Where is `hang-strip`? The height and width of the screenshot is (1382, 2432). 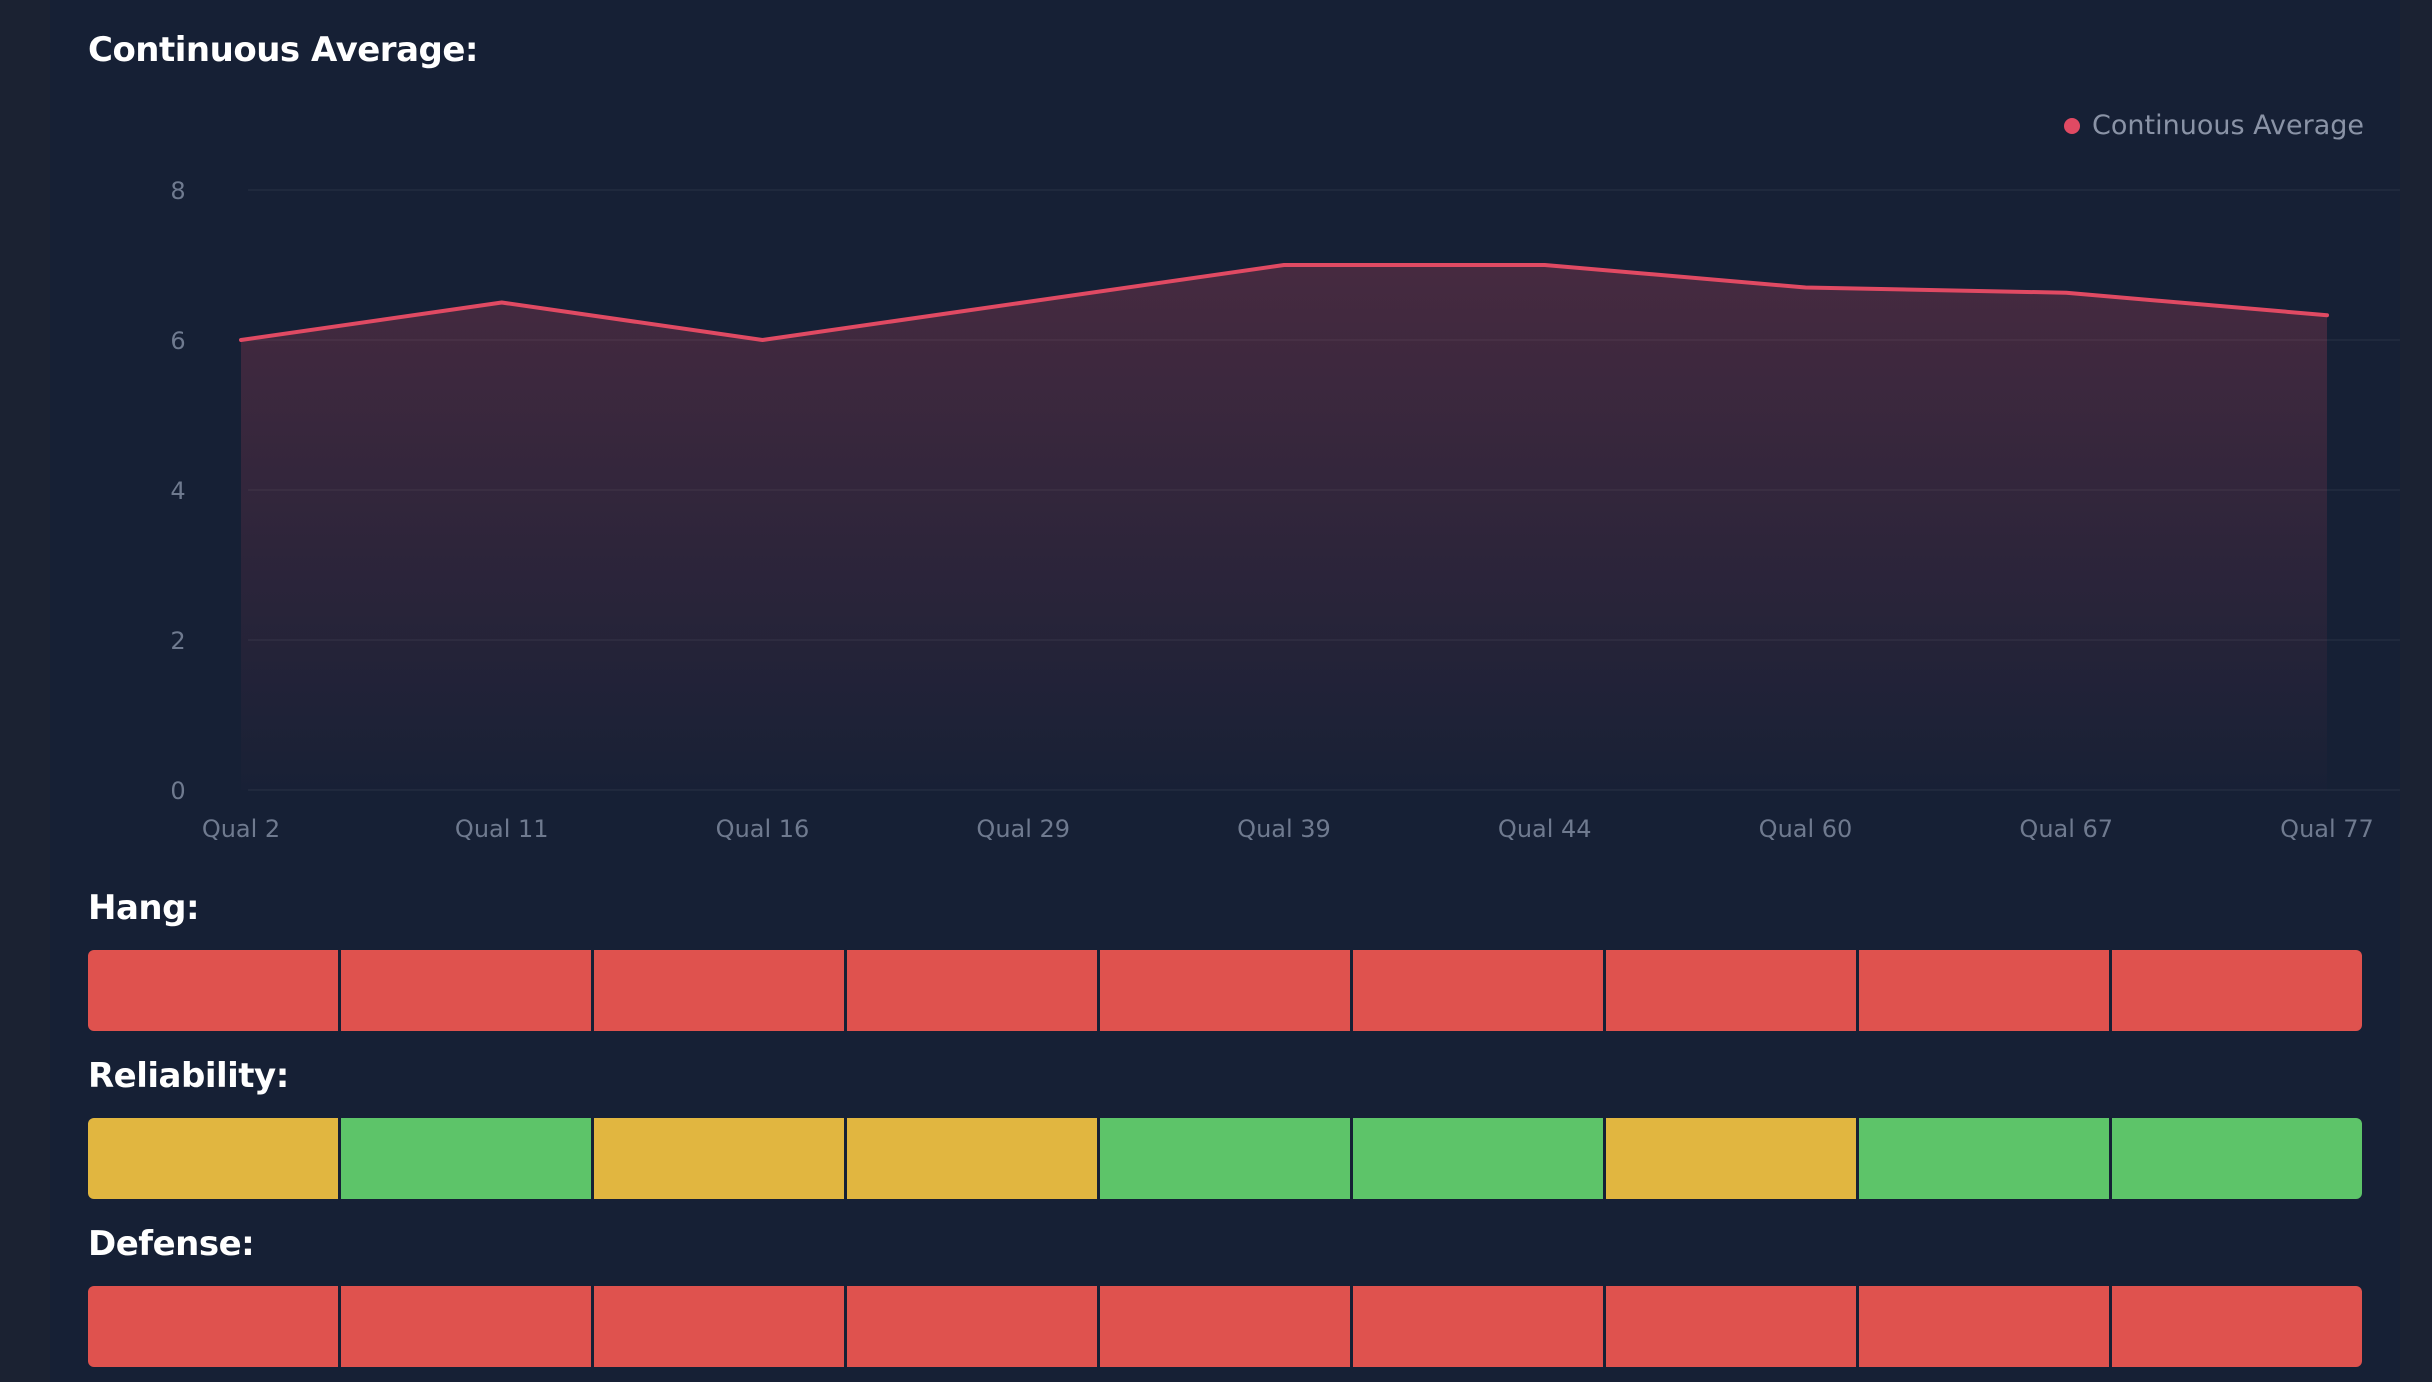 hang-strip is located at coordinates (1225, 990).